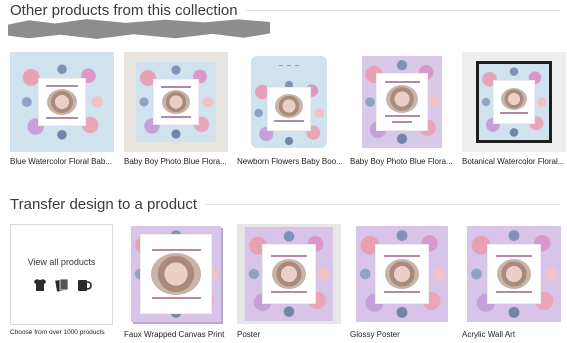 This screenshot has width=567, height=343. I want to click on product-thumbnail: ~ ~ ~, so click(289, 102).